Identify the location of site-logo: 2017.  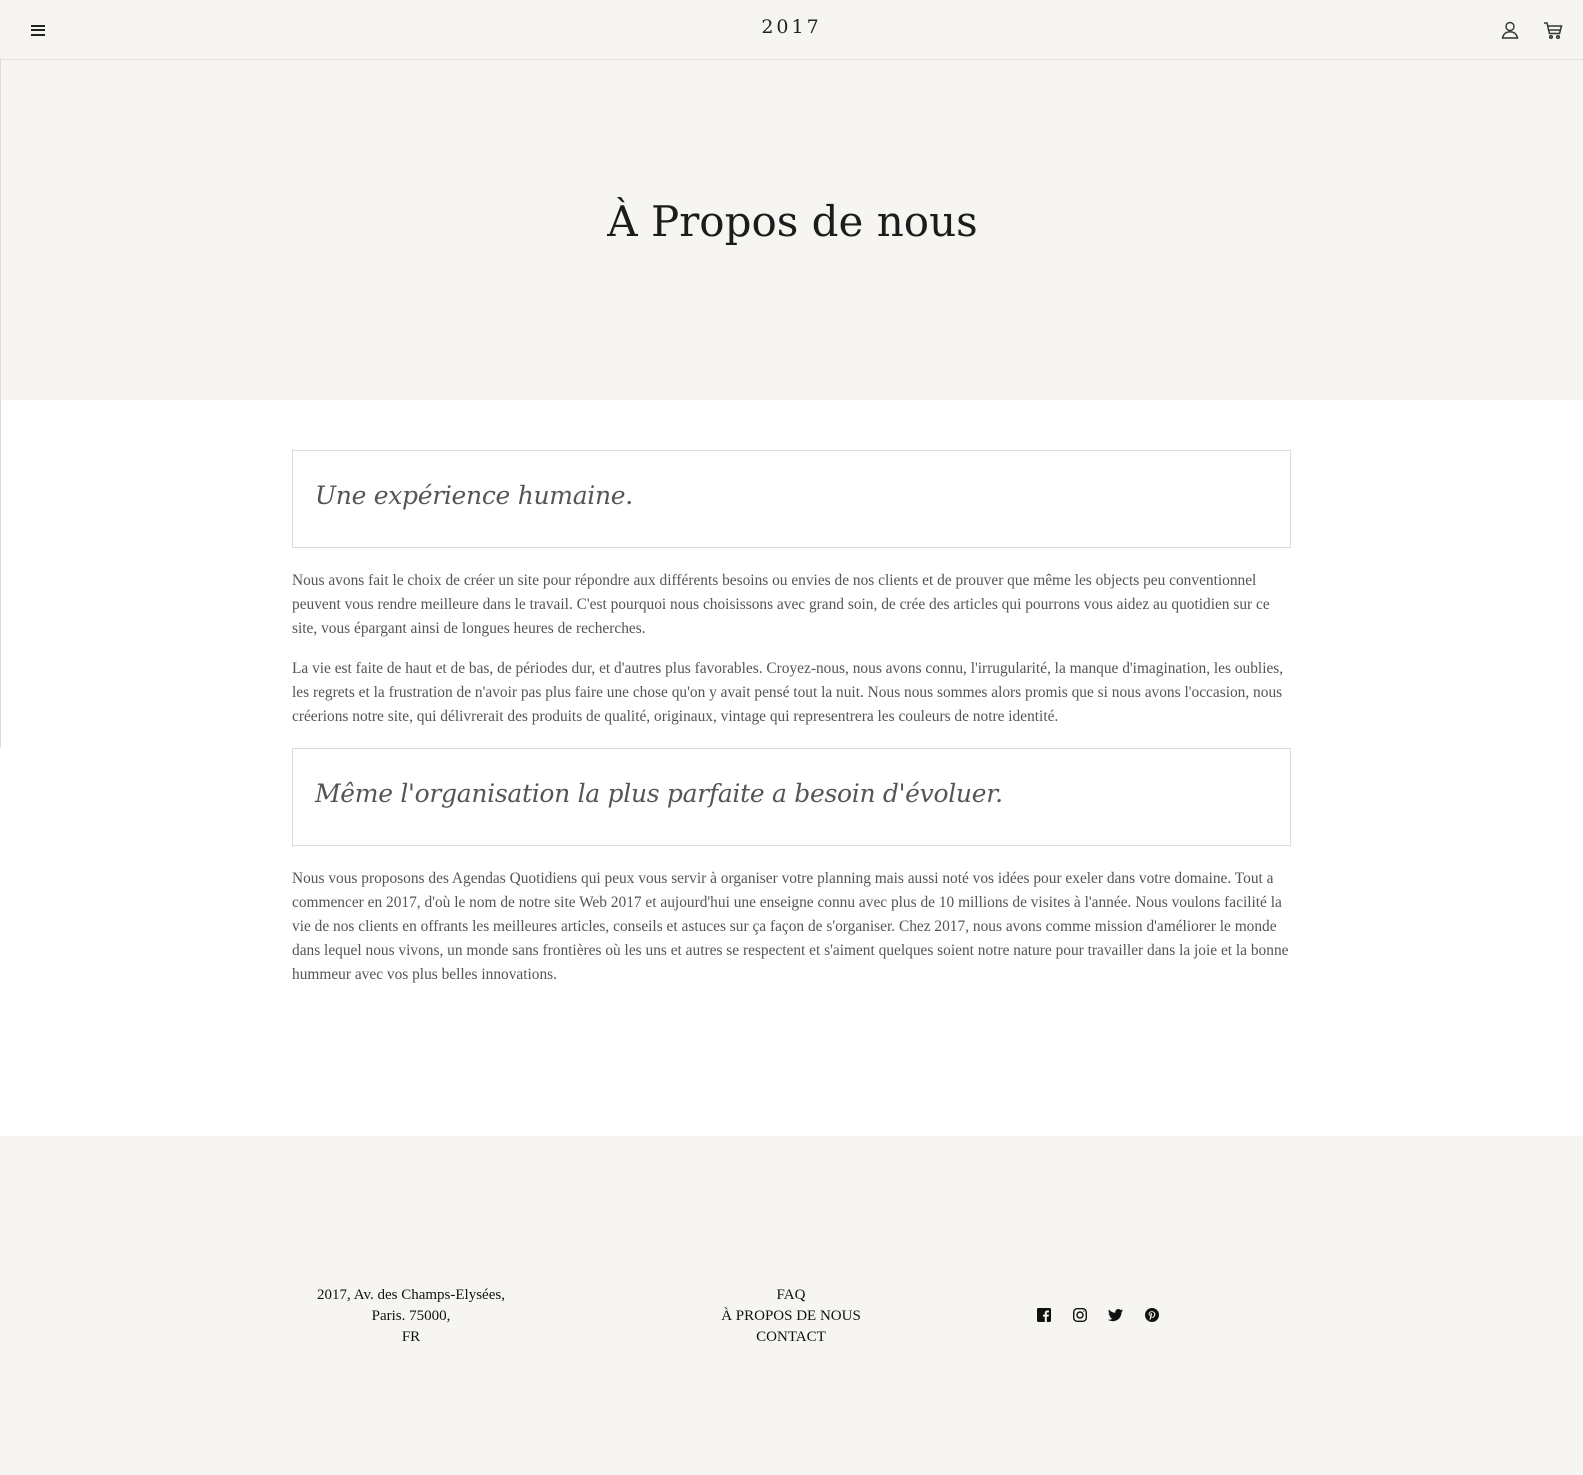
(791, 27).